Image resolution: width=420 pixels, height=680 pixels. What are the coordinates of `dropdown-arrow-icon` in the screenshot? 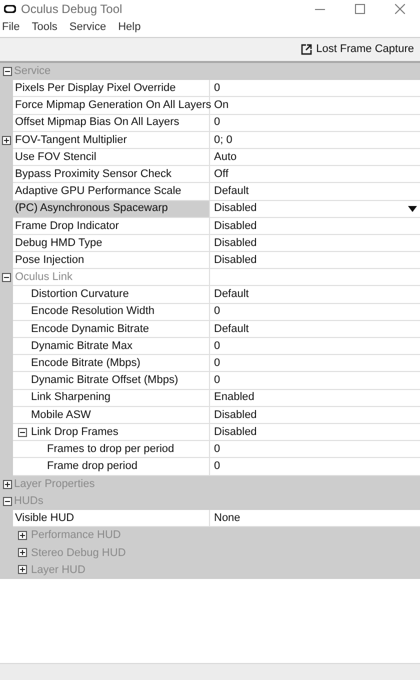 It's located at (412, 209).